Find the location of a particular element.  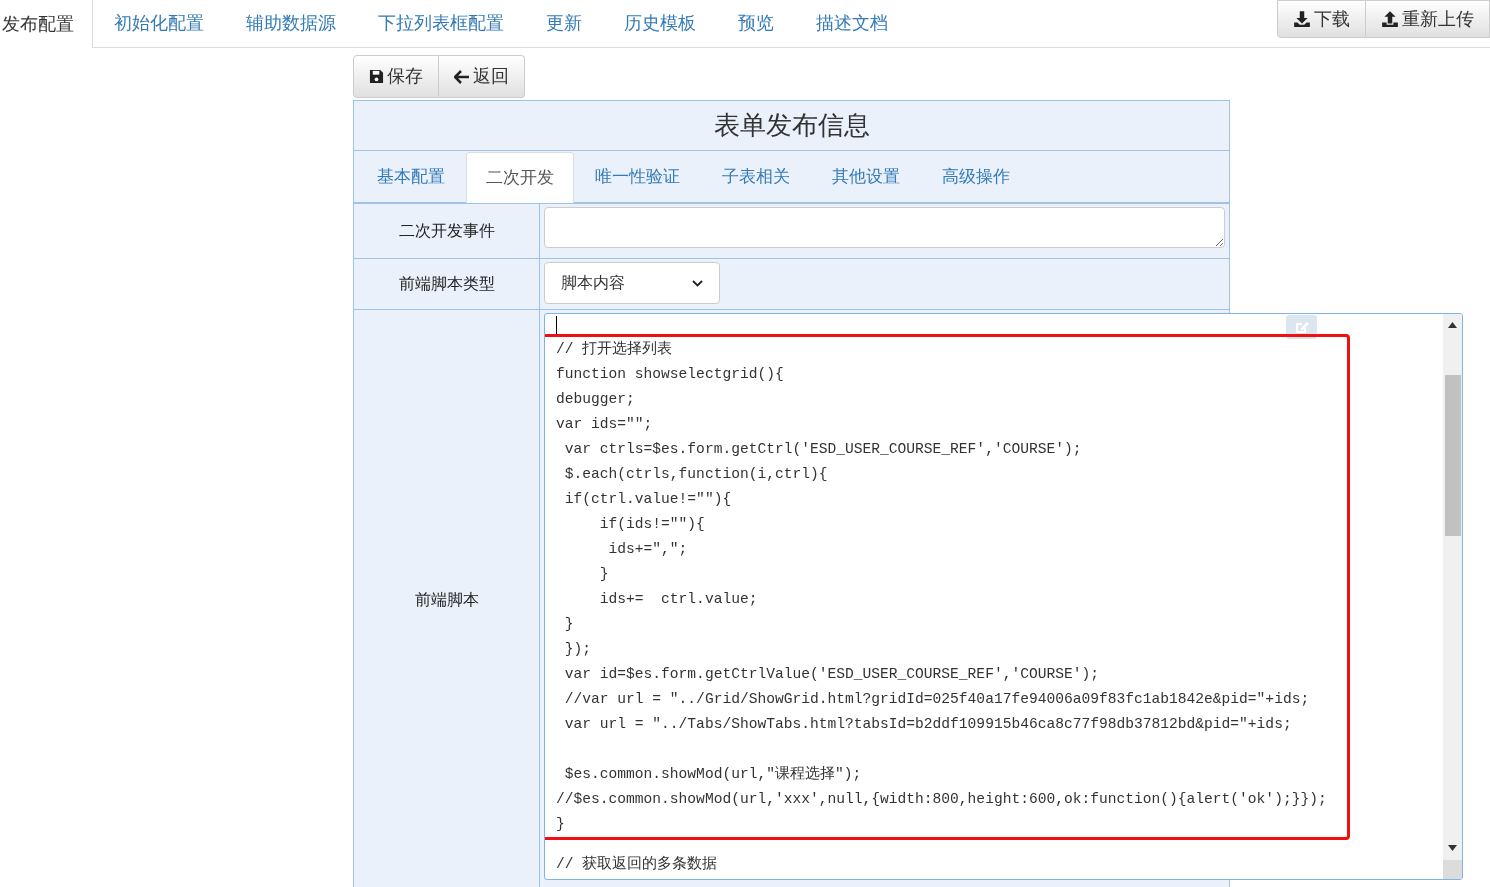

nav-tab: 描述文档 is located at coordinates (852, 23).